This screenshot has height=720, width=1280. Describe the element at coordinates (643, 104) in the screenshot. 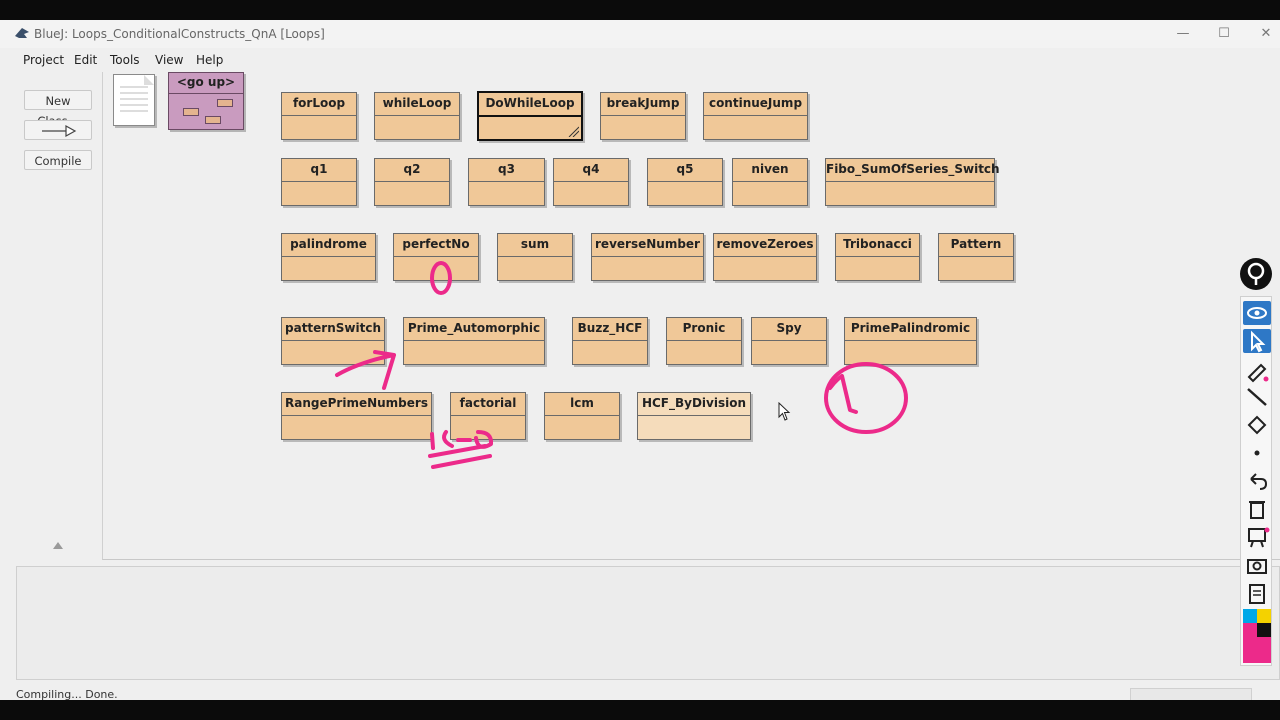

I see `class-name: breakJump` at that location.